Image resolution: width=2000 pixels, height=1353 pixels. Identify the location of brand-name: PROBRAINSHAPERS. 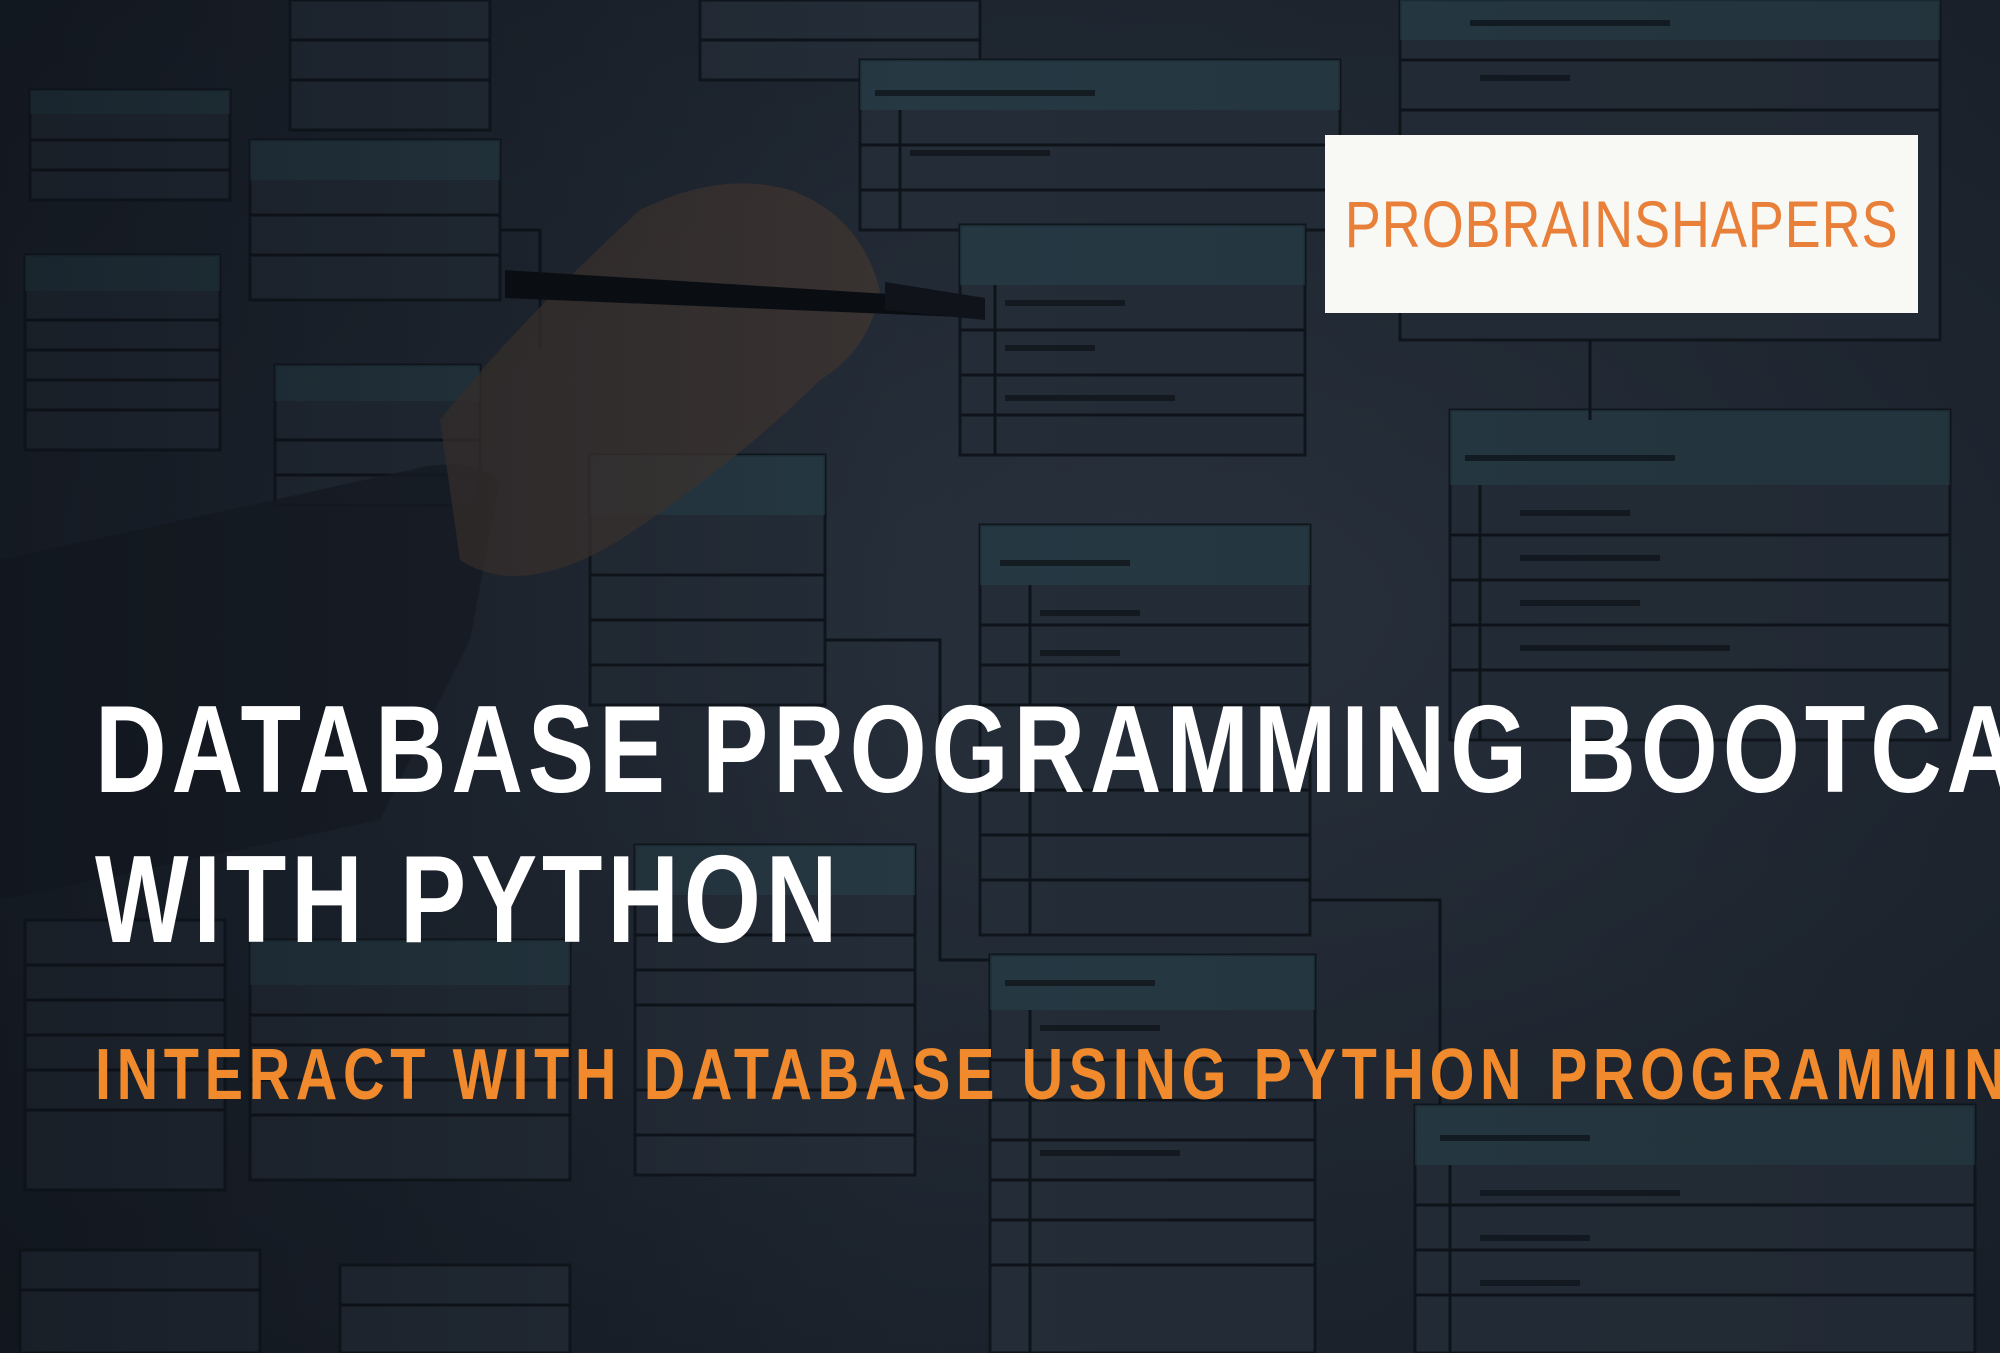
(1621, 224).